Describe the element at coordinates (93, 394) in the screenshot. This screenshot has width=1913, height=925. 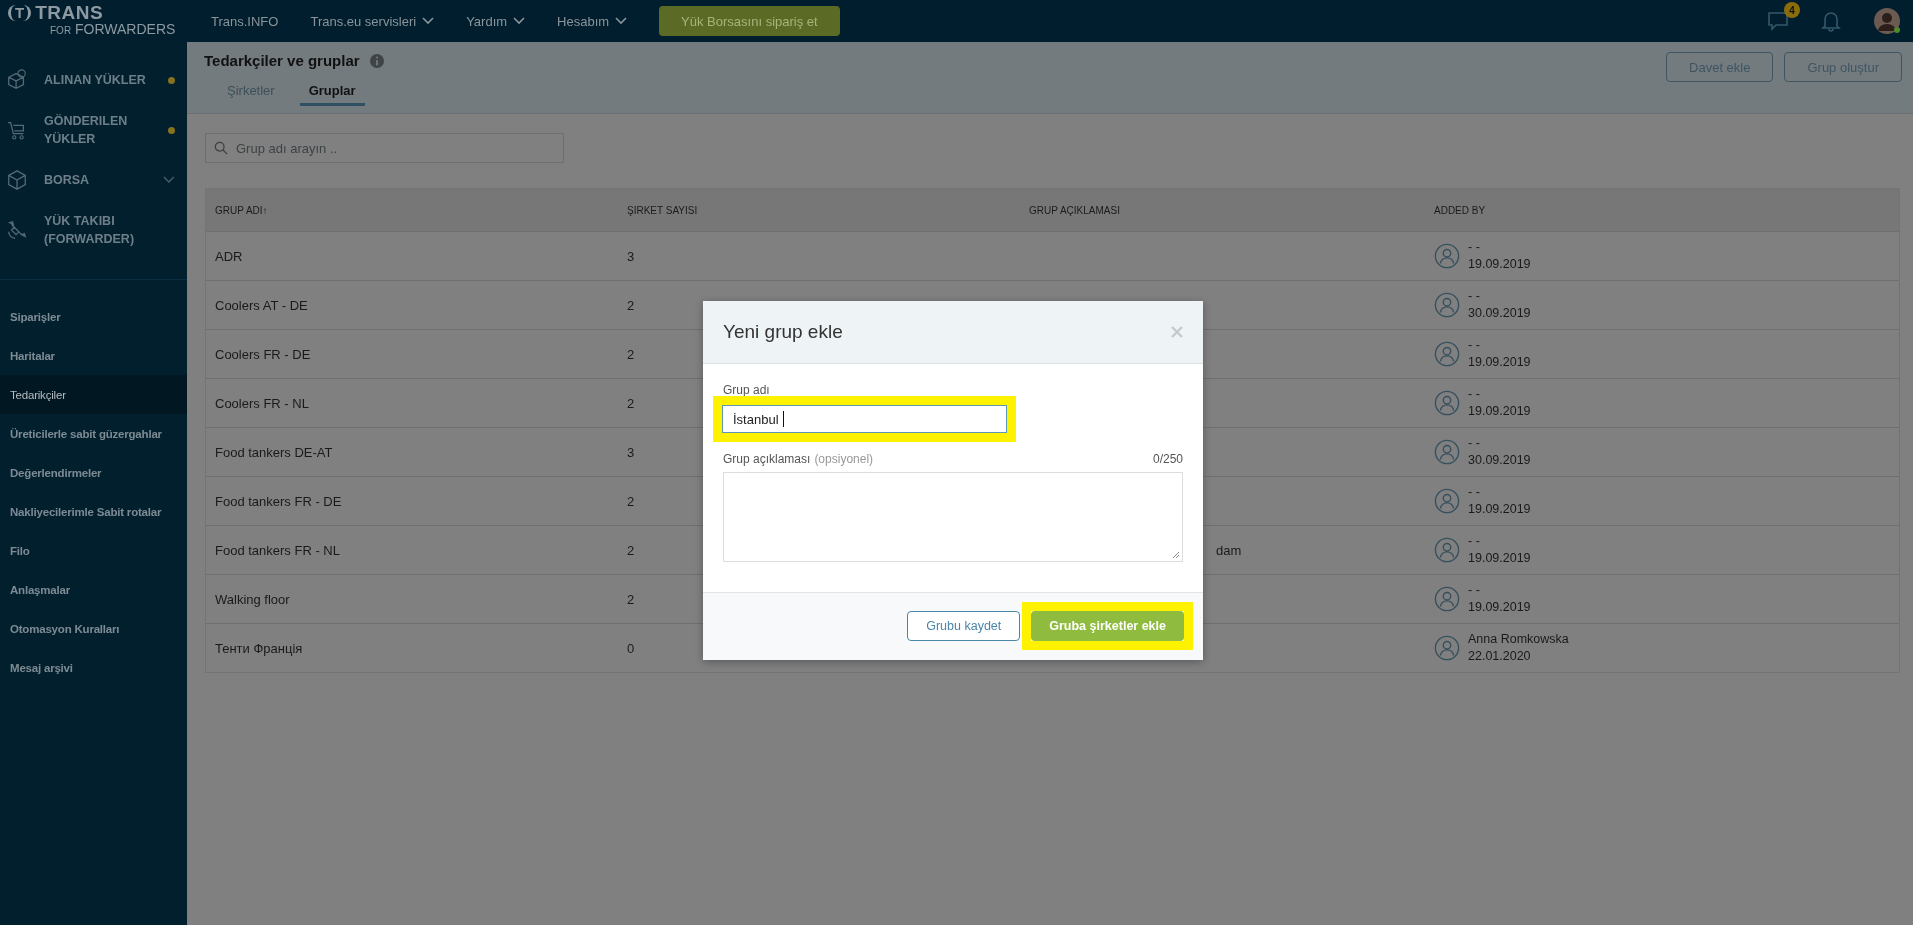
I see `sidebar-item: Tedarikçiler` at that location.